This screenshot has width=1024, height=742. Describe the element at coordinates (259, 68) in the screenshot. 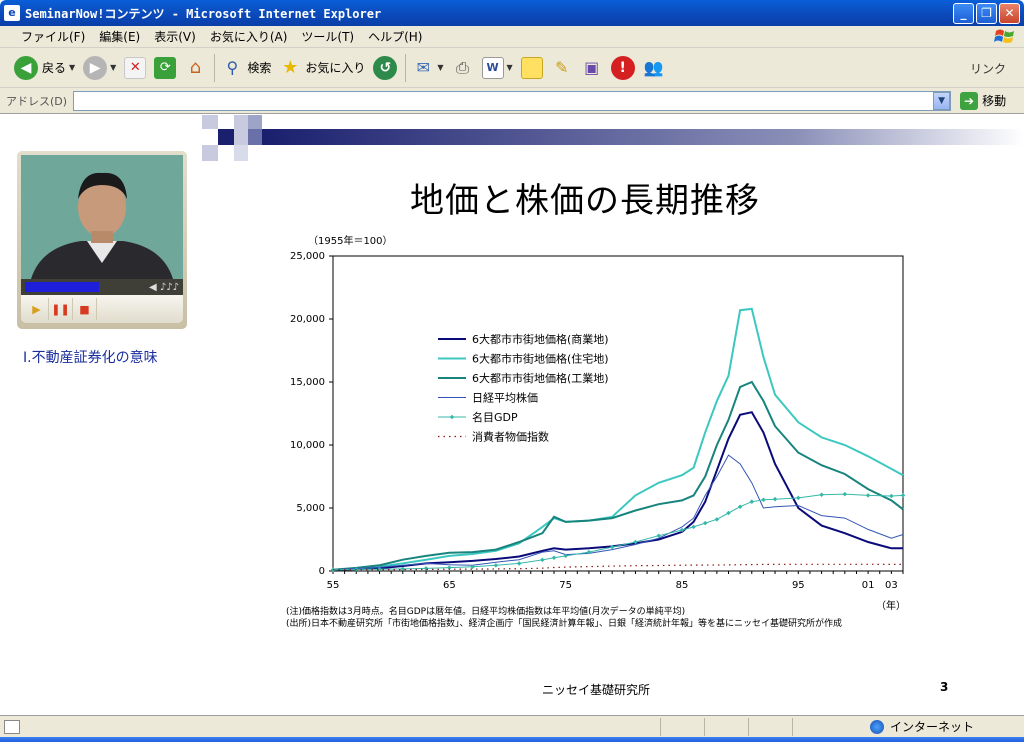

I see `search-label: 検索` at that location.